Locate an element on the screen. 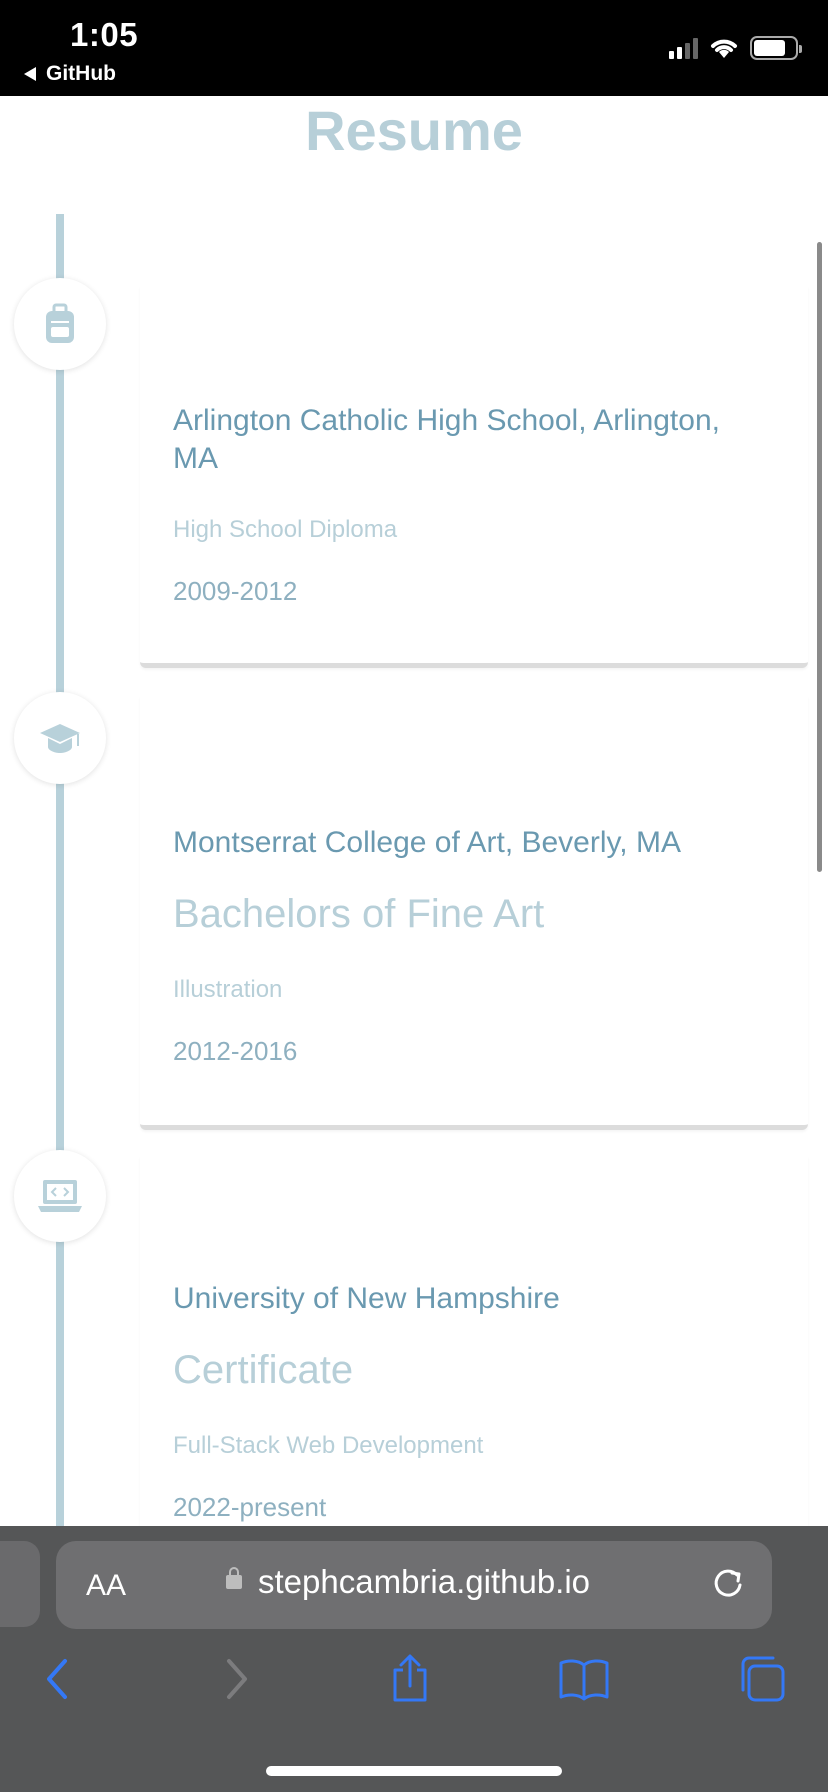 The height and width of the screenshot is (1792, 828). text-size-label: AA is located at coordinates (106, 1585).